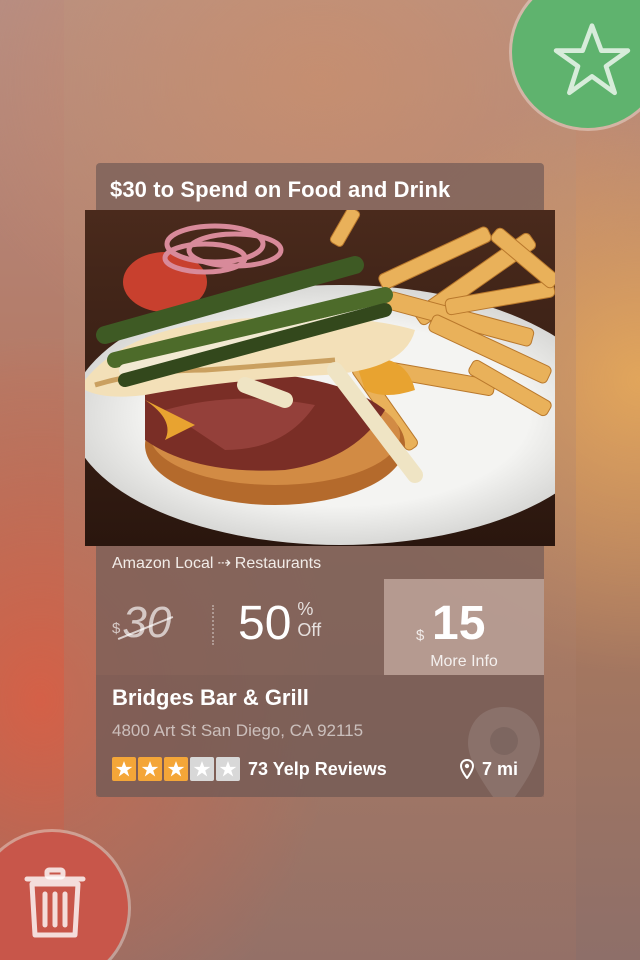 This screenshot has width=640, height=960. Describe the element at coordinates (238, 730) in the screenshot. I see `business-address: 4800 Art St San Diego, CA 92115` at that location.